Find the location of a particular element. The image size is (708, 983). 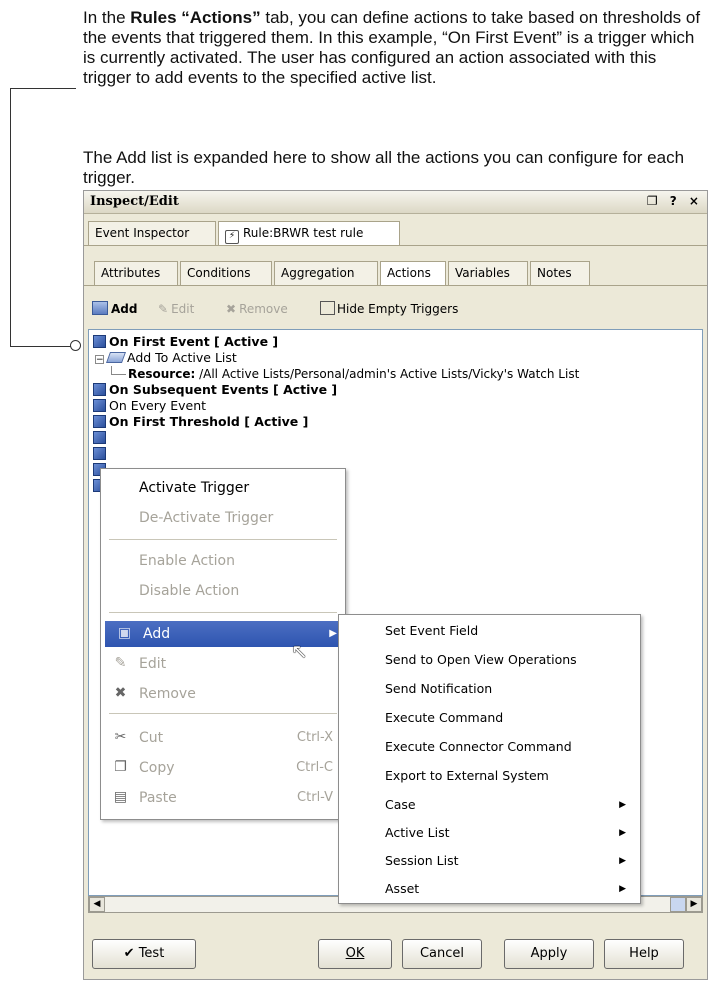

shortcut-label: Ctrl-V is located at coordinates (315, 797).